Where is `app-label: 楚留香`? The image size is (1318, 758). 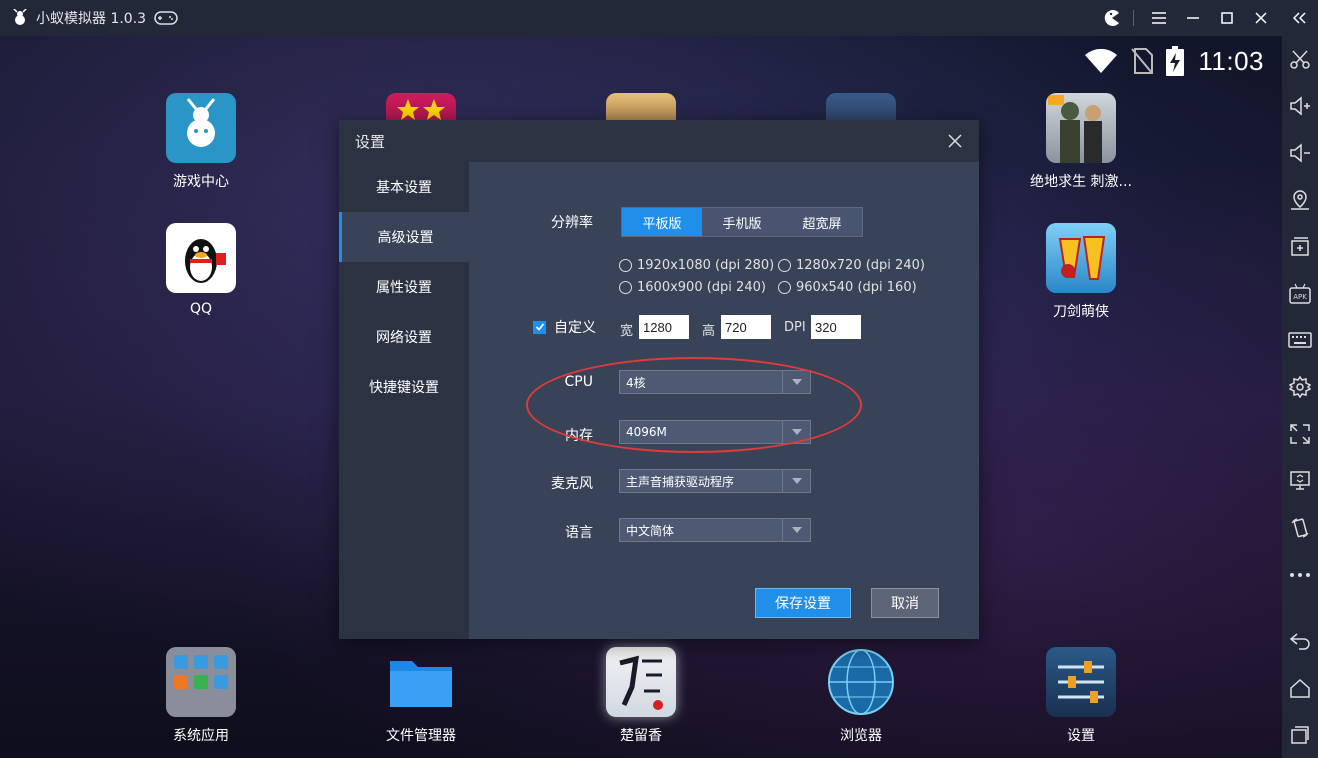
app-label: 楚留香 is located at coordinates (641, 736).